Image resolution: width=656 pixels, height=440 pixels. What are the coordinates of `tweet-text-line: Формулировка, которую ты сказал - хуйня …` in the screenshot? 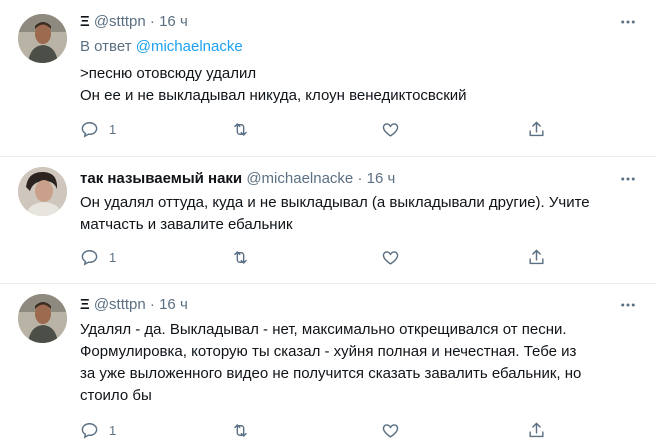 It's located at (328, 351).